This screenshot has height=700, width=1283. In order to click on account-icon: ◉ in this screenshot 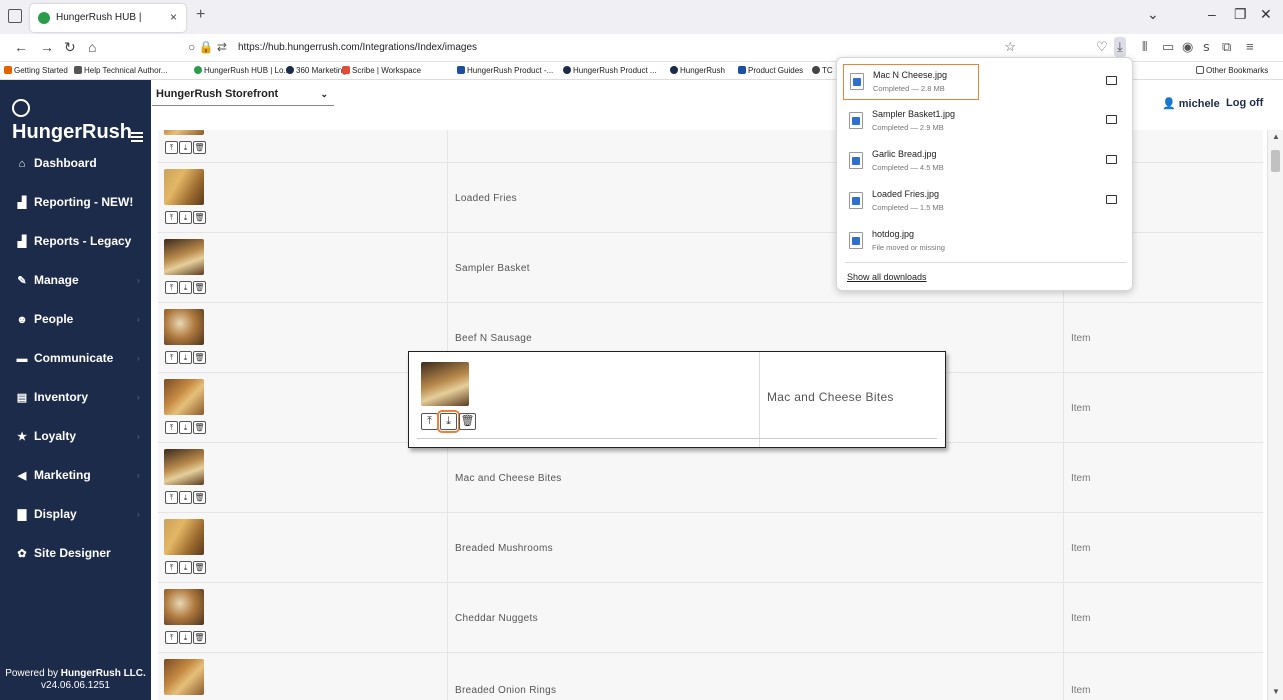, I will do `click(1187, 47)`.